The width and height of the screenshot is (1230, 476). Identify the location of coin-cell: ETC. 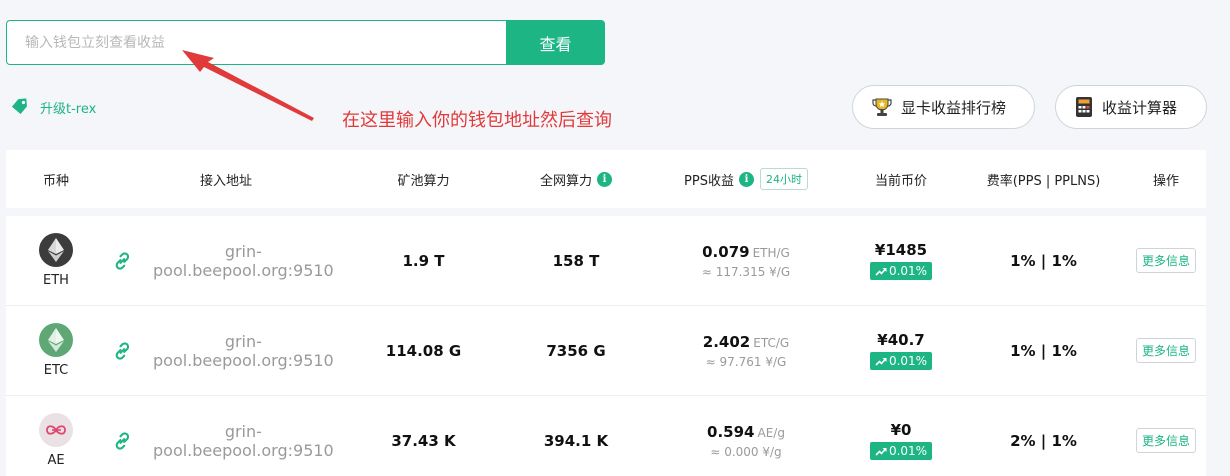
(56, 350).